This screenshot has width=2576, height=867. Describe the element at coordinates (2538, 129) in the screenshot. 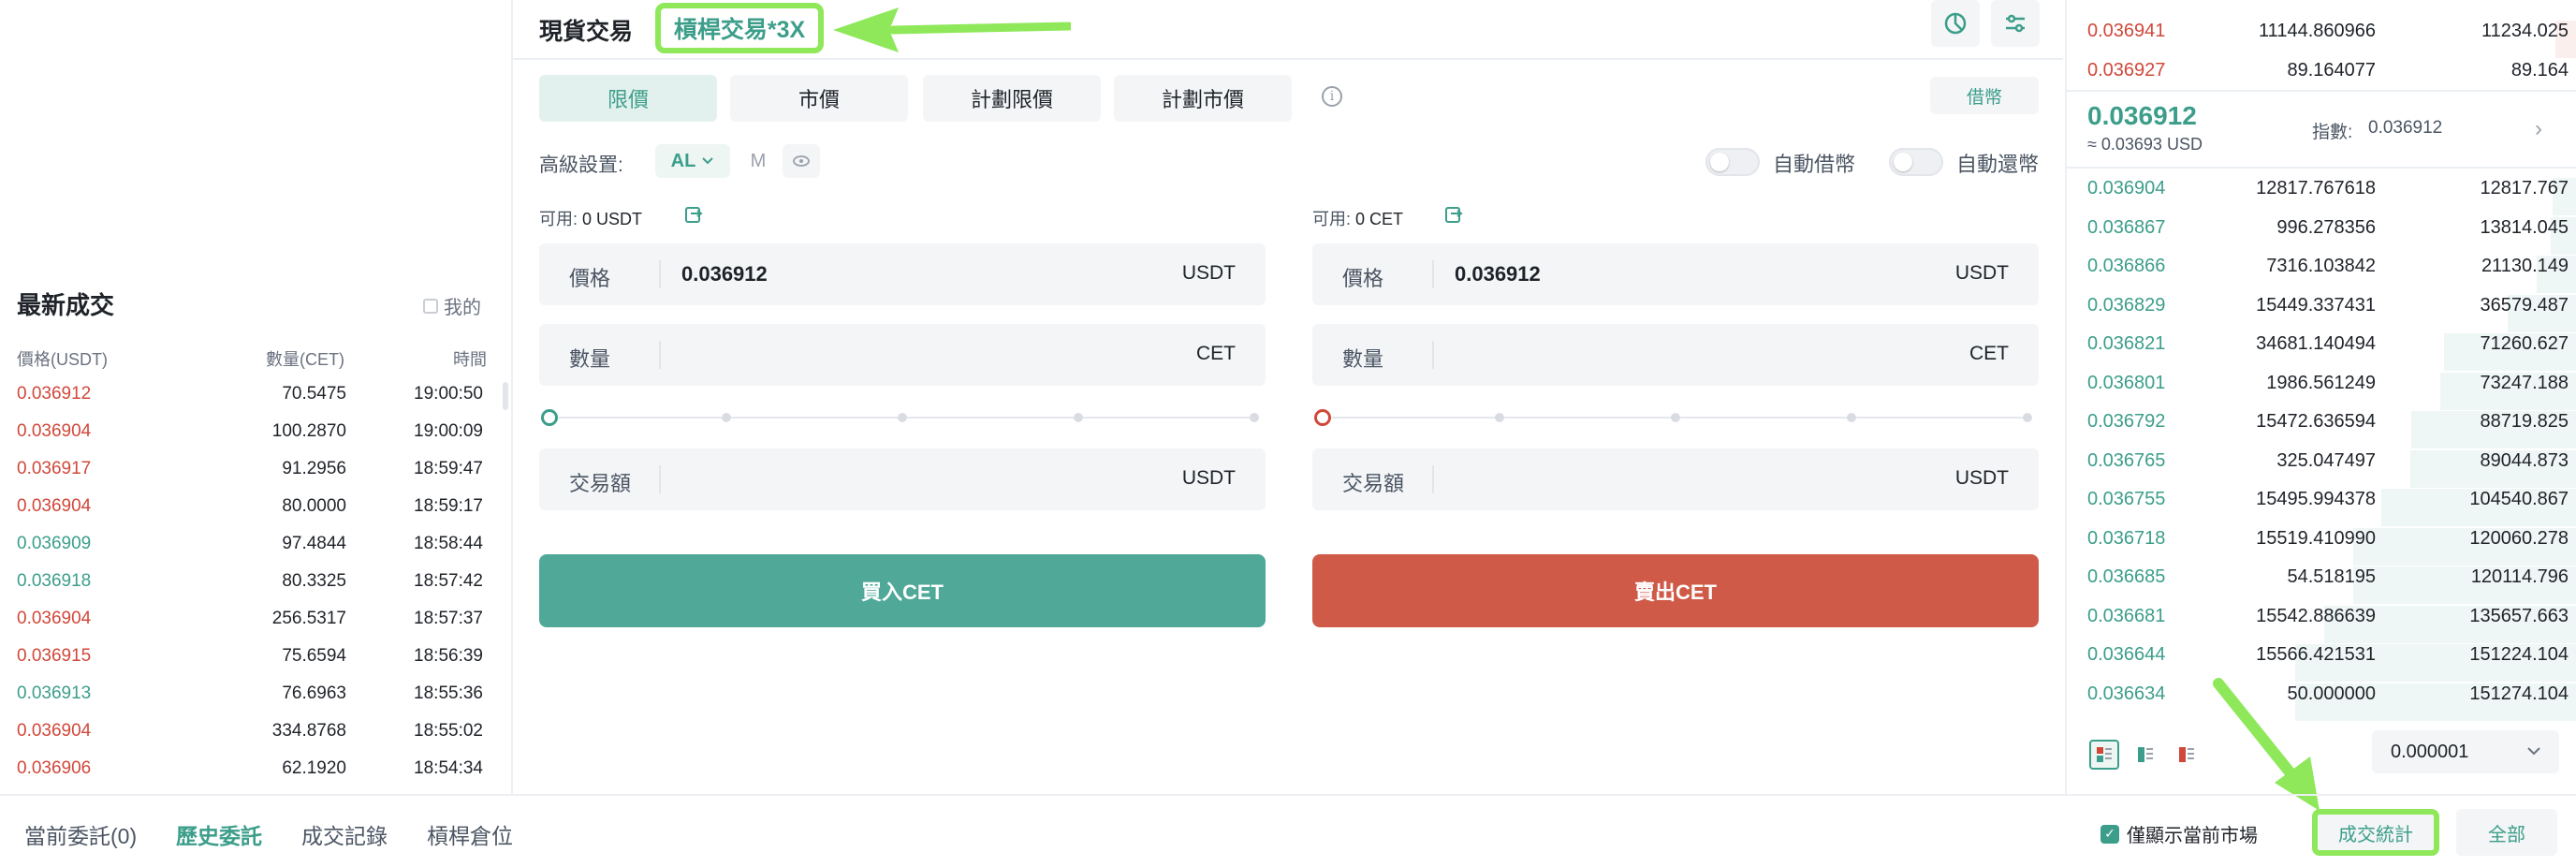

I see `chevron-right-icon: ›` at that location.